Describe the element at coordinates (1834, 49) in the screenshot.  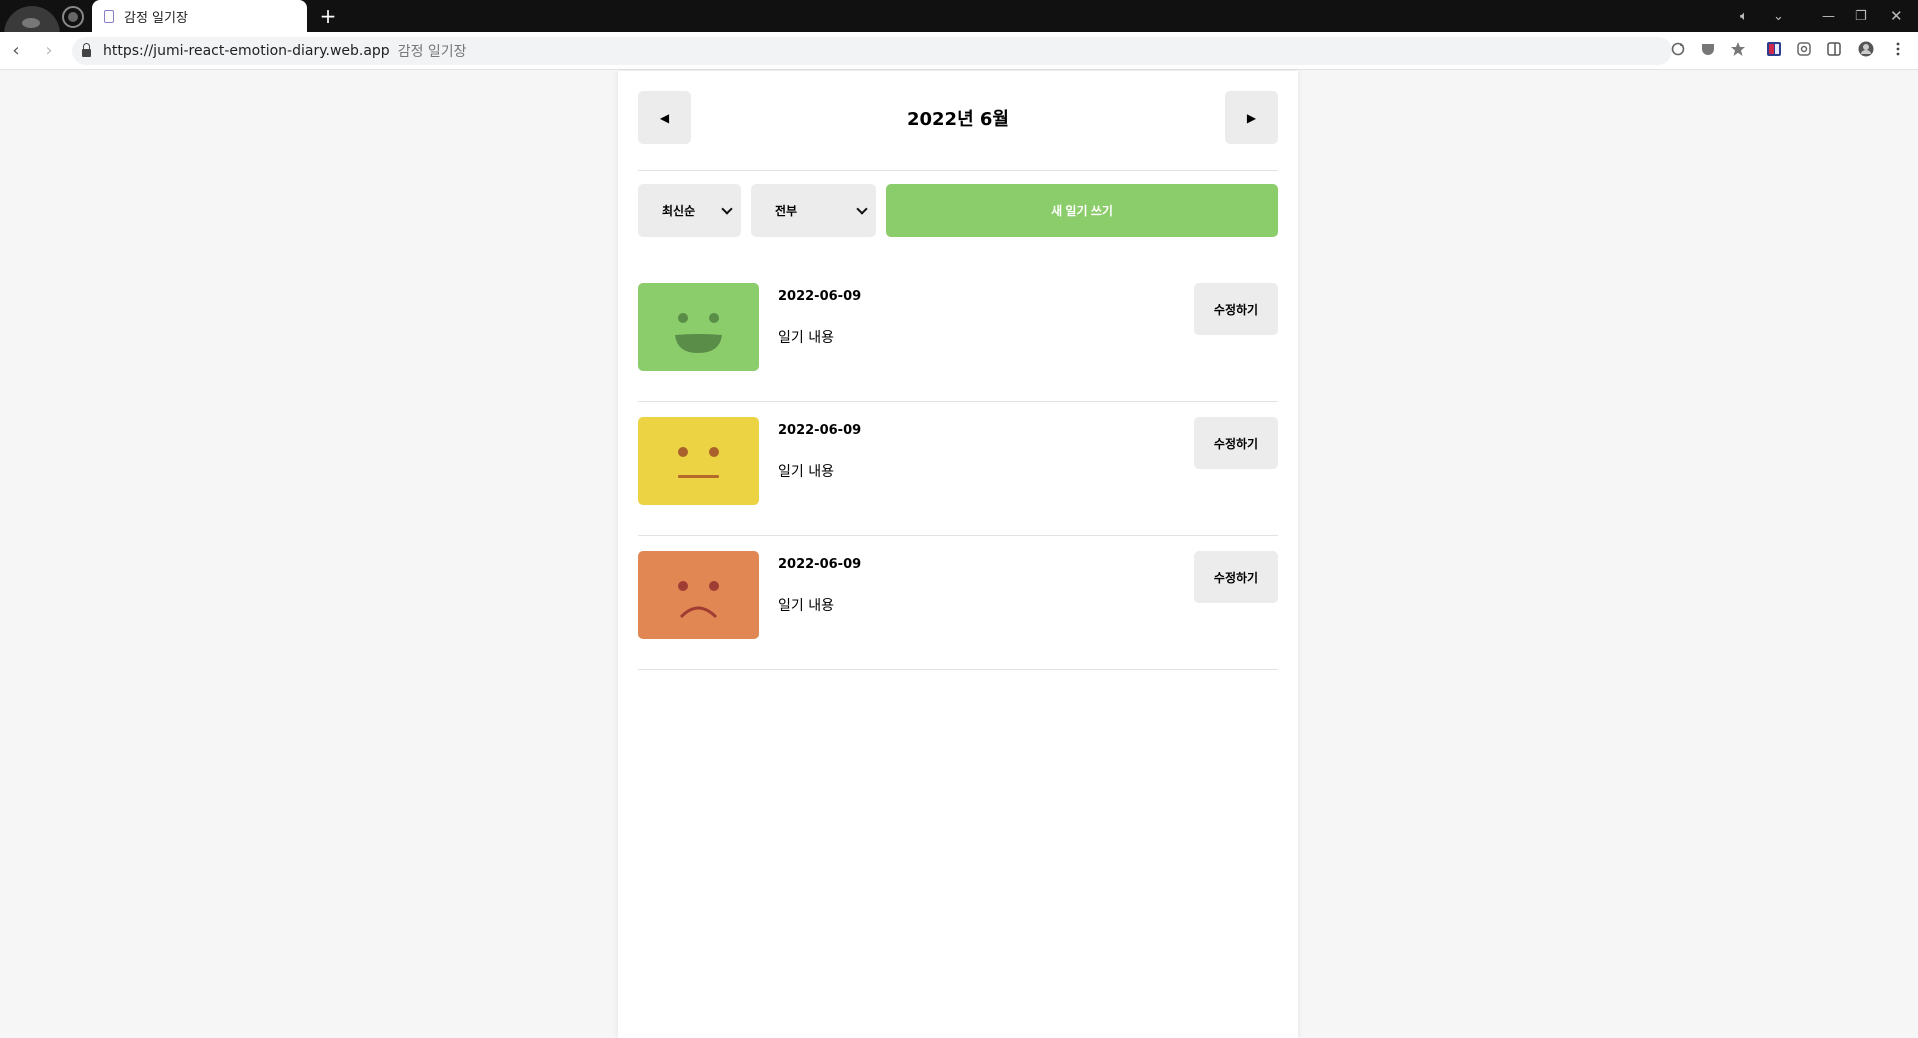
I see `side-panel-icon` at that location.